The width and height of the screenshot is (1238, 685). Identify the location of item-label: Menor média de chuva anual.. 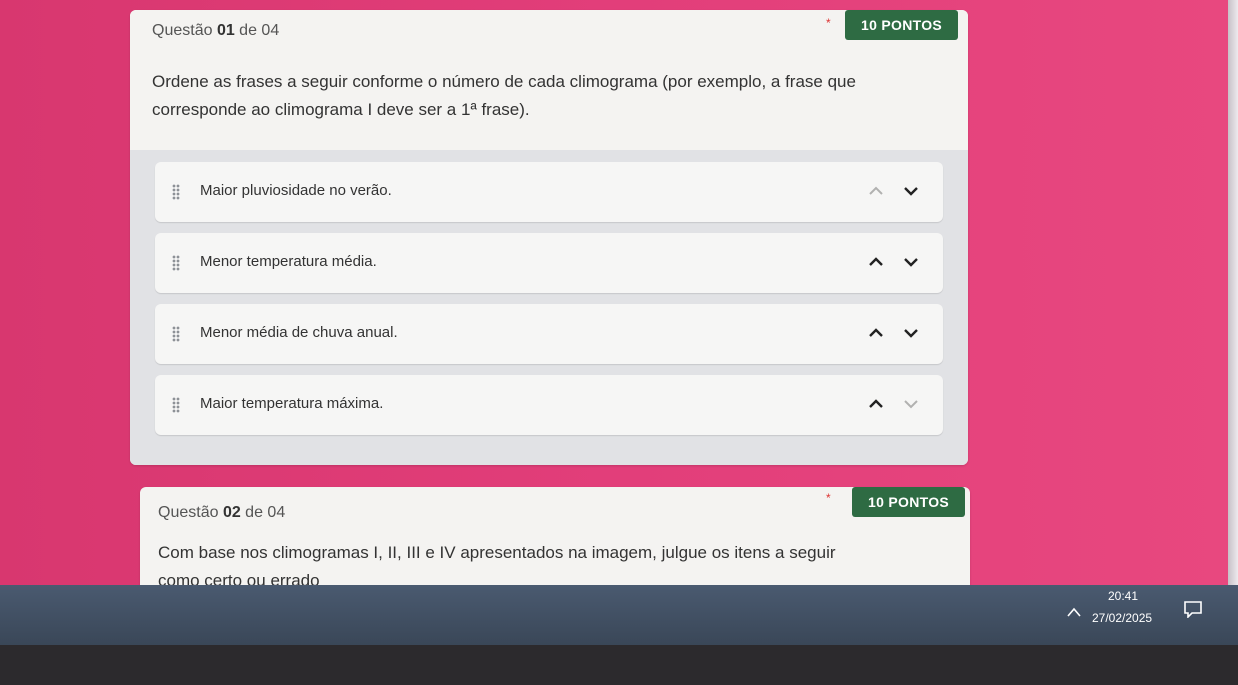
(299, 332).